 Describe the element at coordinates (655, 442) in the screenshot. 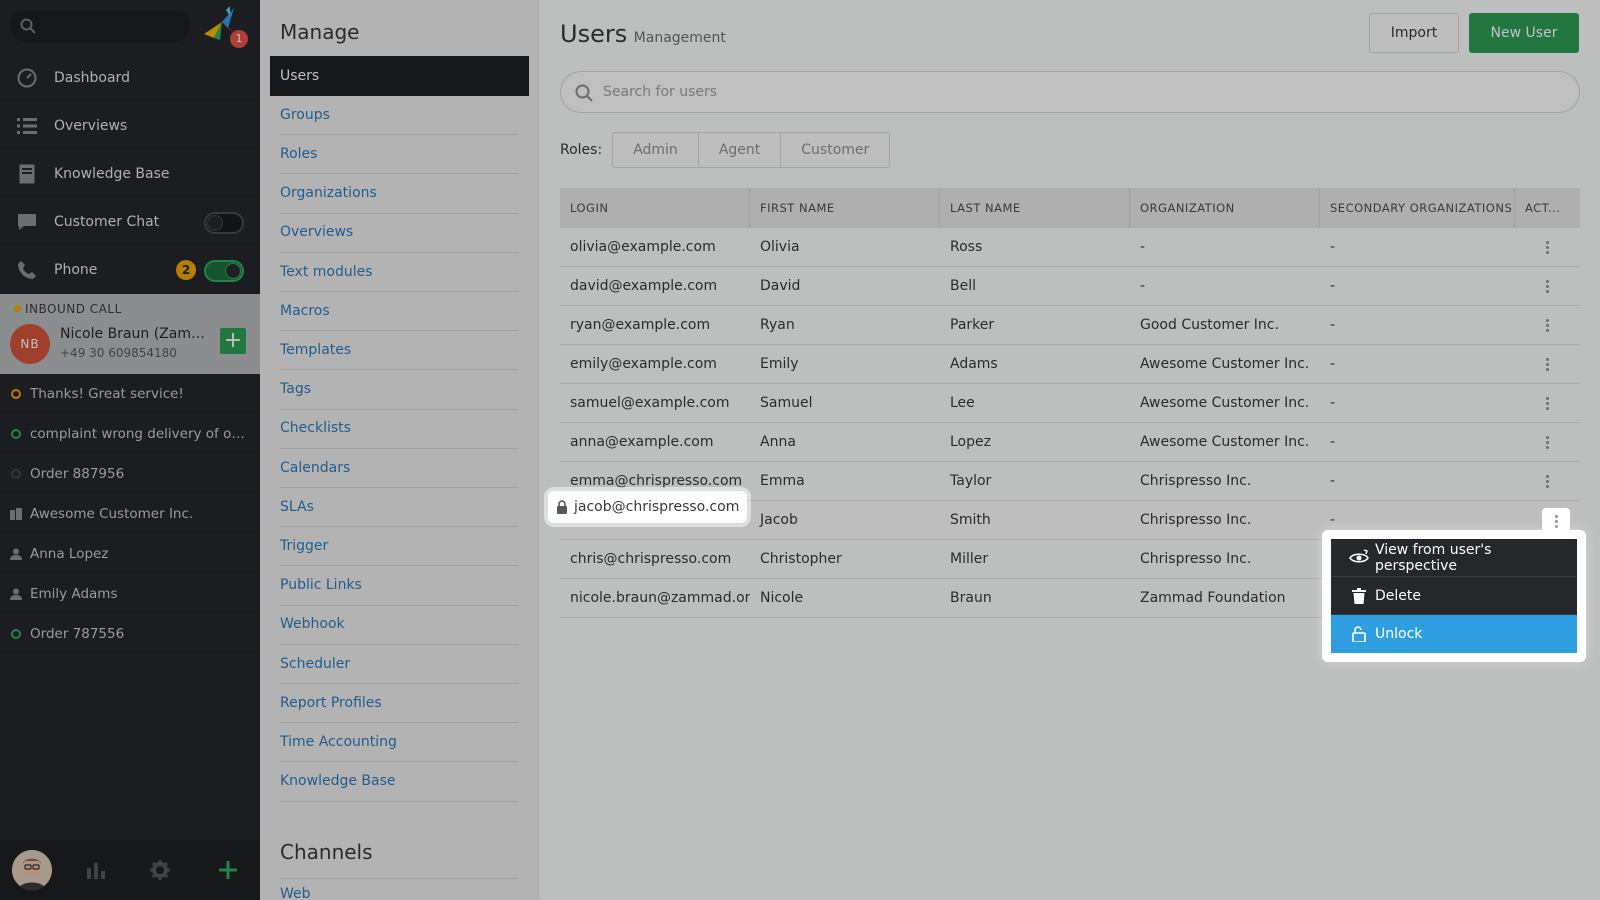

I see `cell-login: anna@example.com` at that location.